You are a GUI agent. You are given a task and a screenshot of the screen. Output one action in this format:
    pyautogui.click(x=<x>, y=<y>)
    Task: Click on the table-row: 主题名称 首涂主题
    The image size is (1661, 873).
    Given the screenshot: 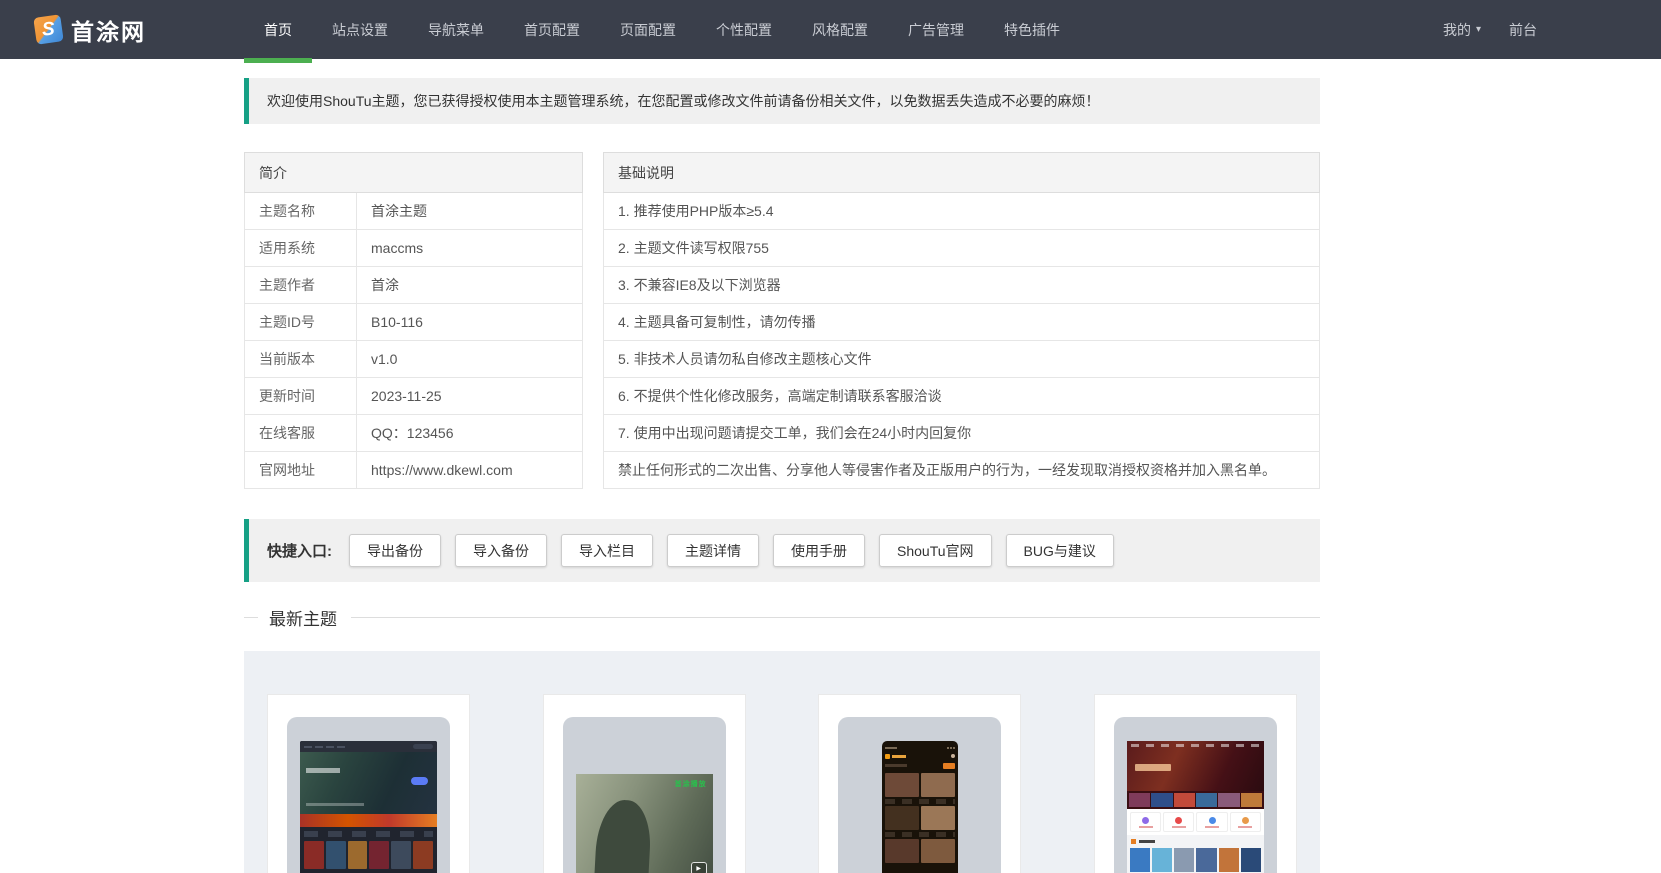 What is the action you would take?
    pyautogui.click(x=413, y=211)
    